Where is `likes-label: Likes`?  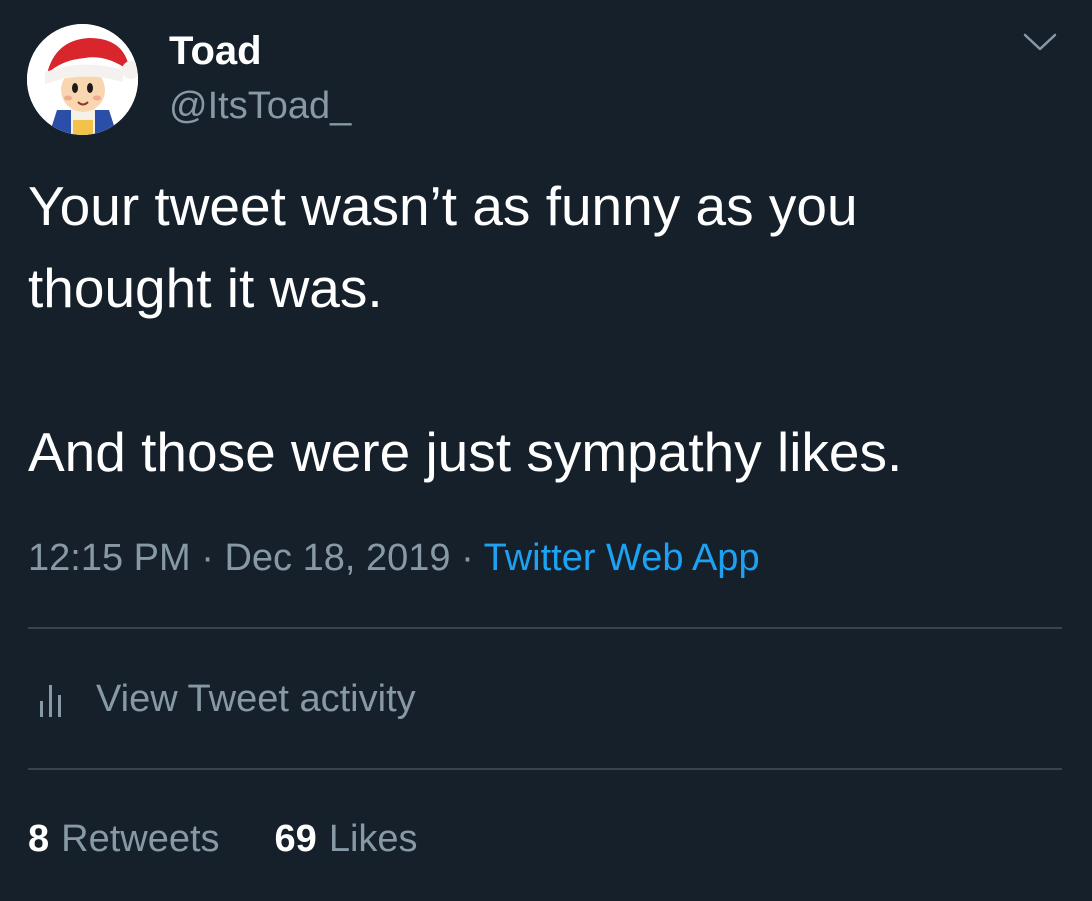
likes-label: Likes is located at coordinates (373, 839).